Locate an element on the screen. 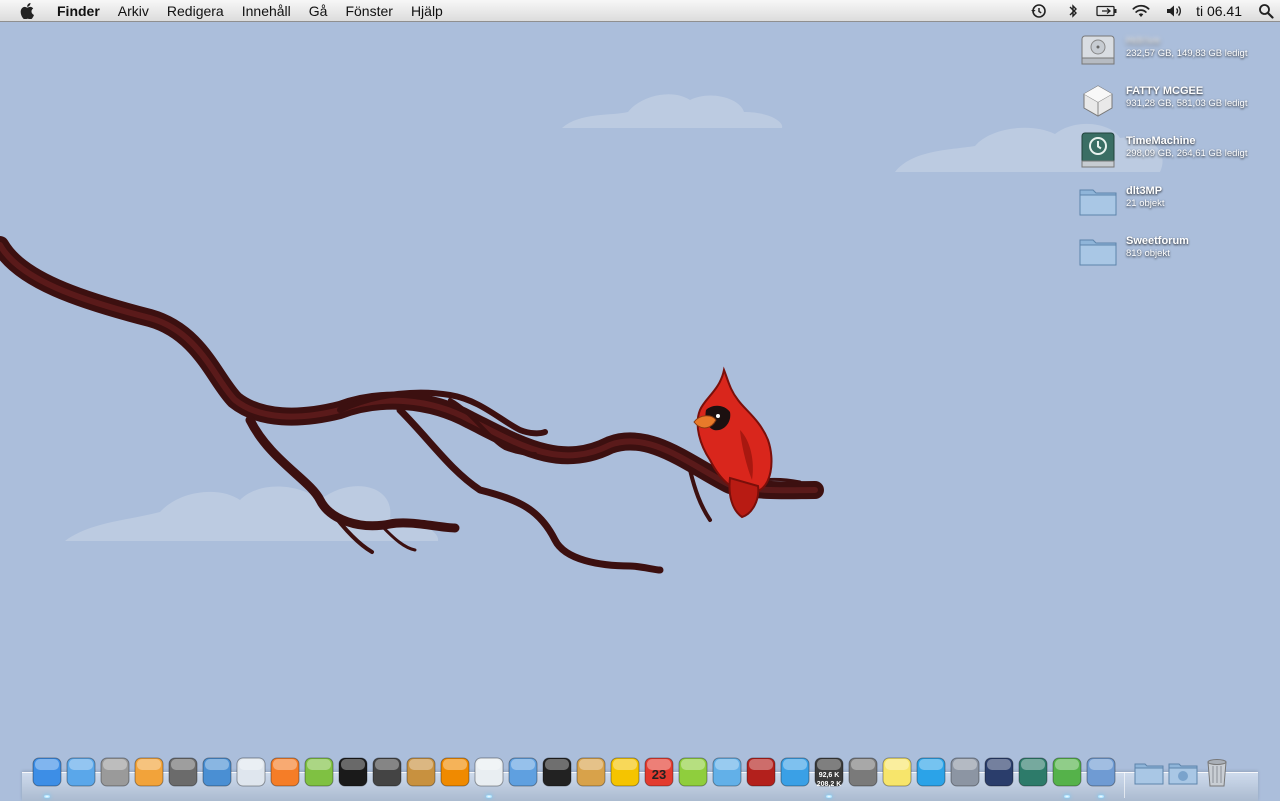 Image resolution: width=1280 pixels, height=801 pixels. keyboard-icon is located at coordinates (387, 776).